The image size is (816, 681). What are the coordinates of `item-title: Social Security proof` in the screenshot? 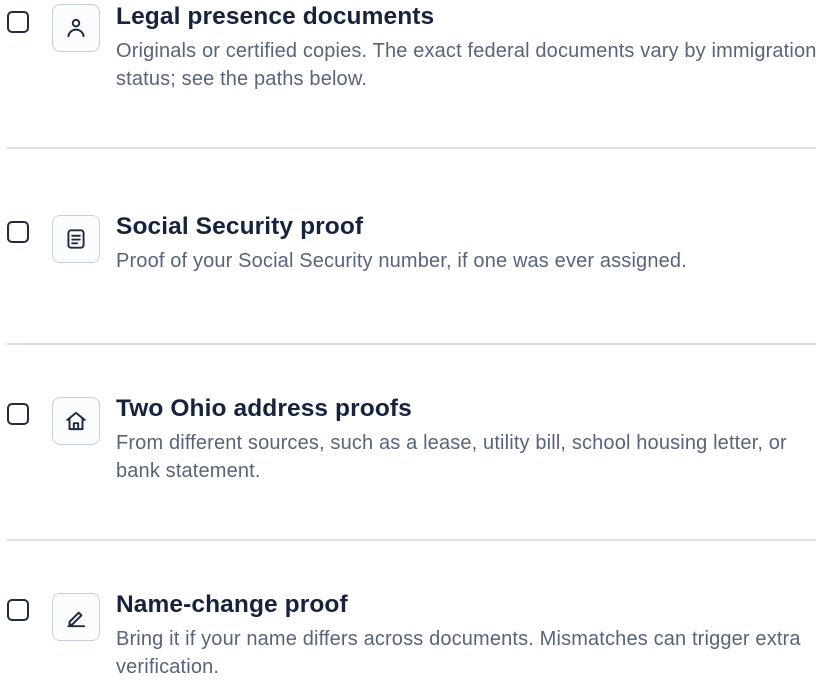 It's located at (240, 226).